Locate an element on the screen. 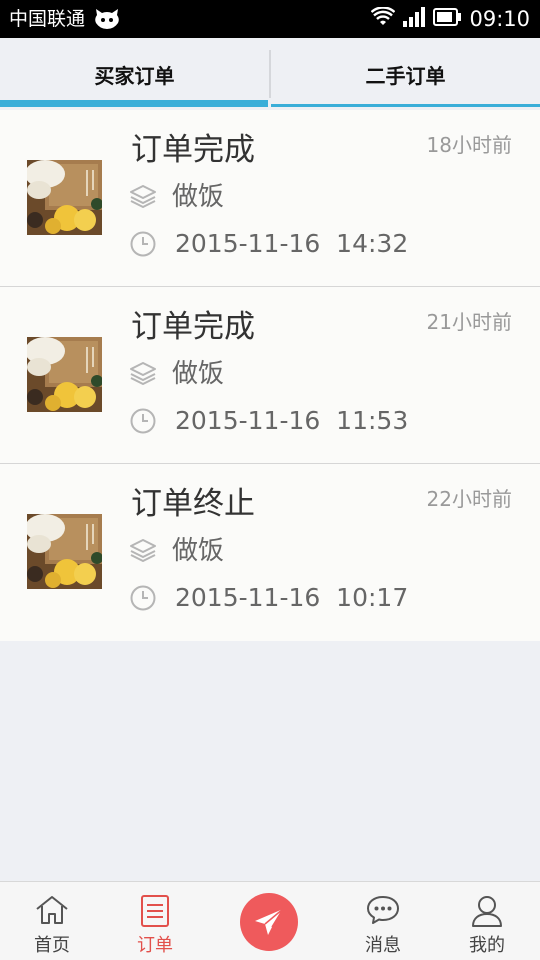 The width and height of the screenshot is (540, 960). chat-bubble-icon is located at coordinates (383, 912).